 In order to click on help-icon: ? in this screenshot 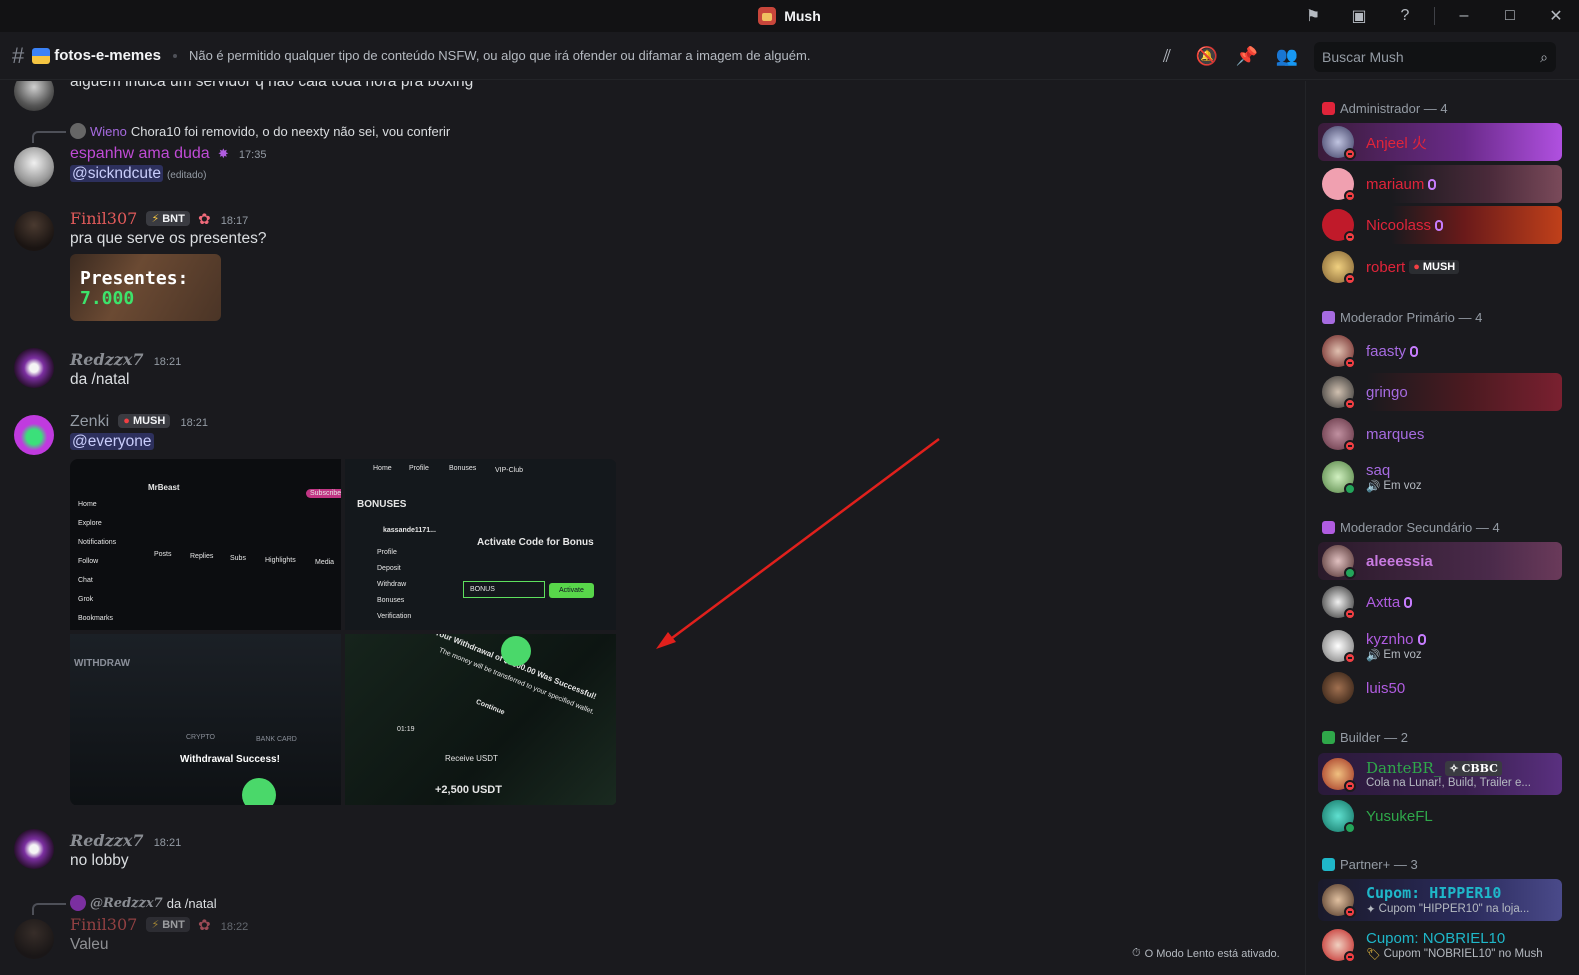, I will do `click(1405, 16)`.